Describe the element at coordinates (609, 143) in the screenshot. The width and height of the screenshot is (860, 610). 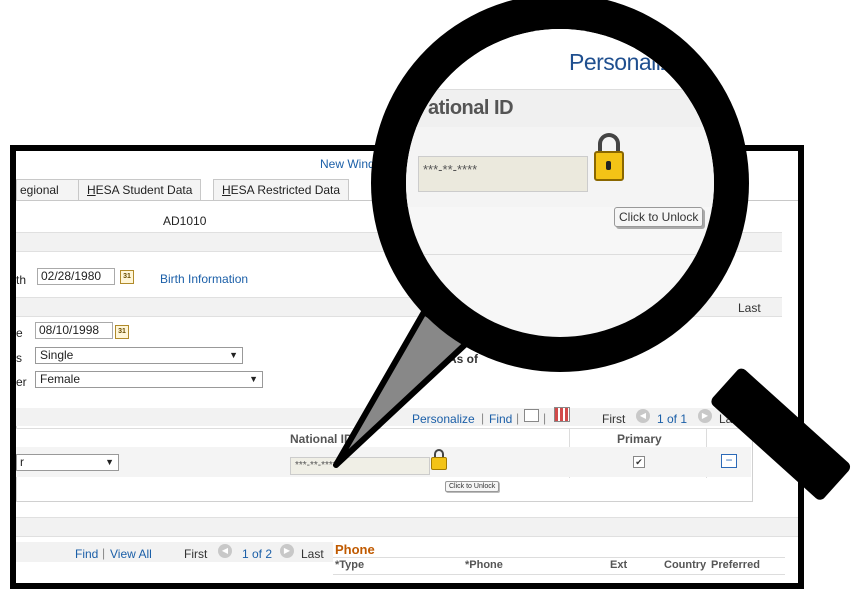
I see `lock-shackle` at that location.